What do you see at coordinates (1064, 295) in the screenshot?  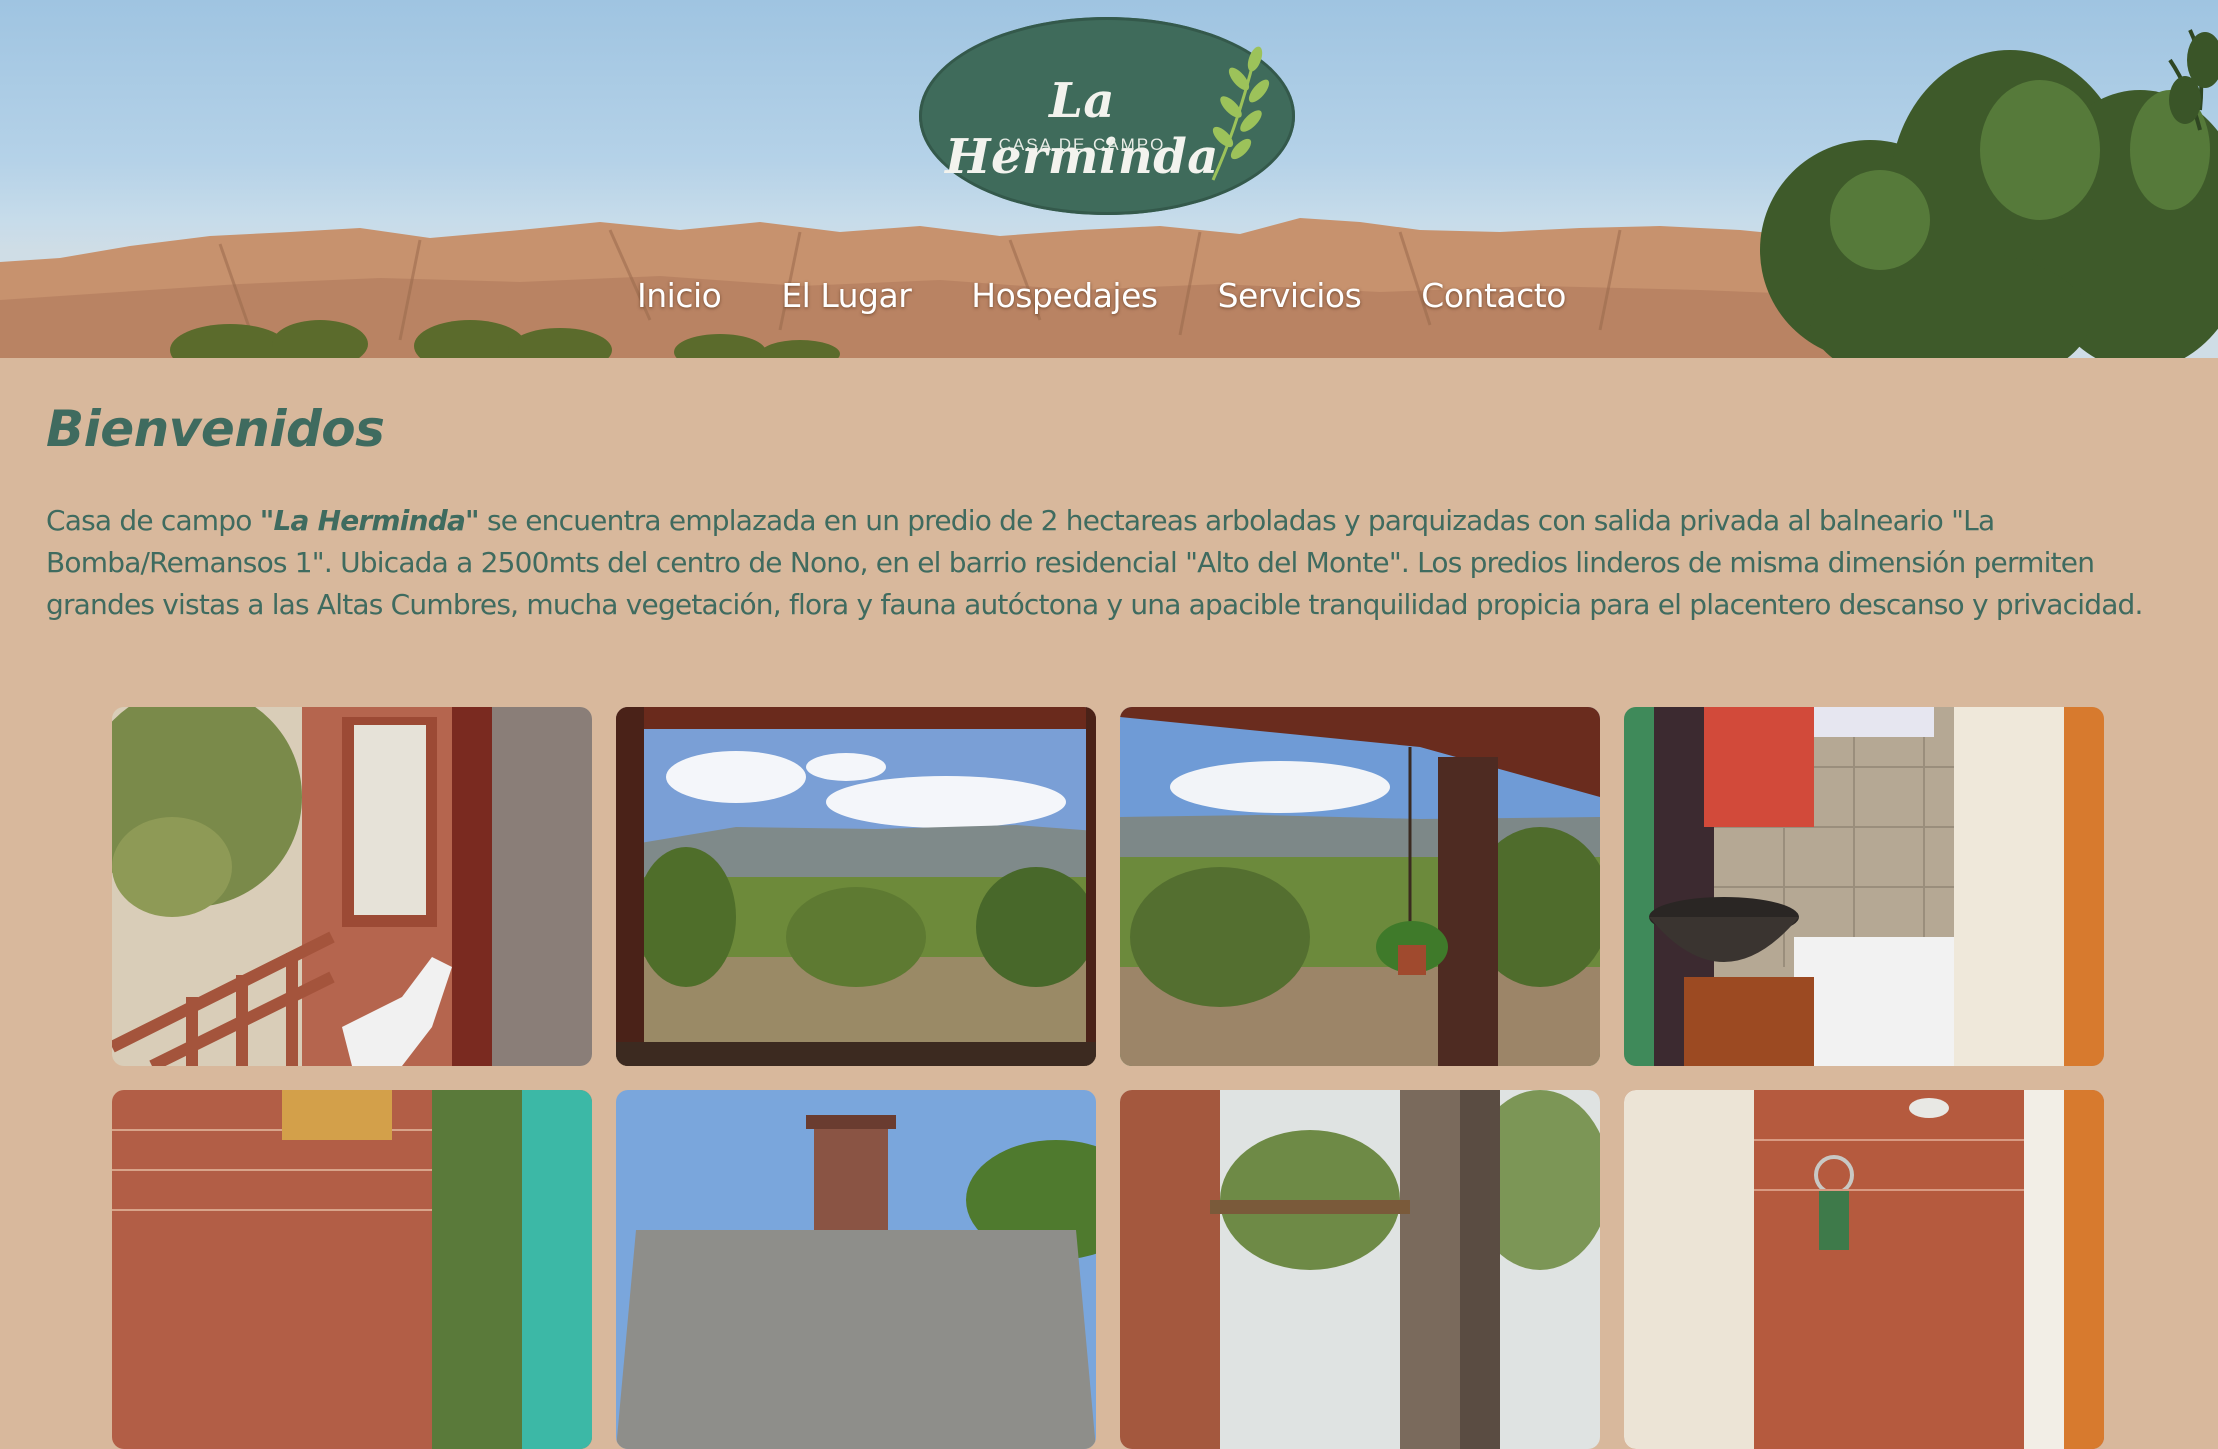 I see `nav-item-hospedajes: Hospedajes` at bounding box center [1064, 295].